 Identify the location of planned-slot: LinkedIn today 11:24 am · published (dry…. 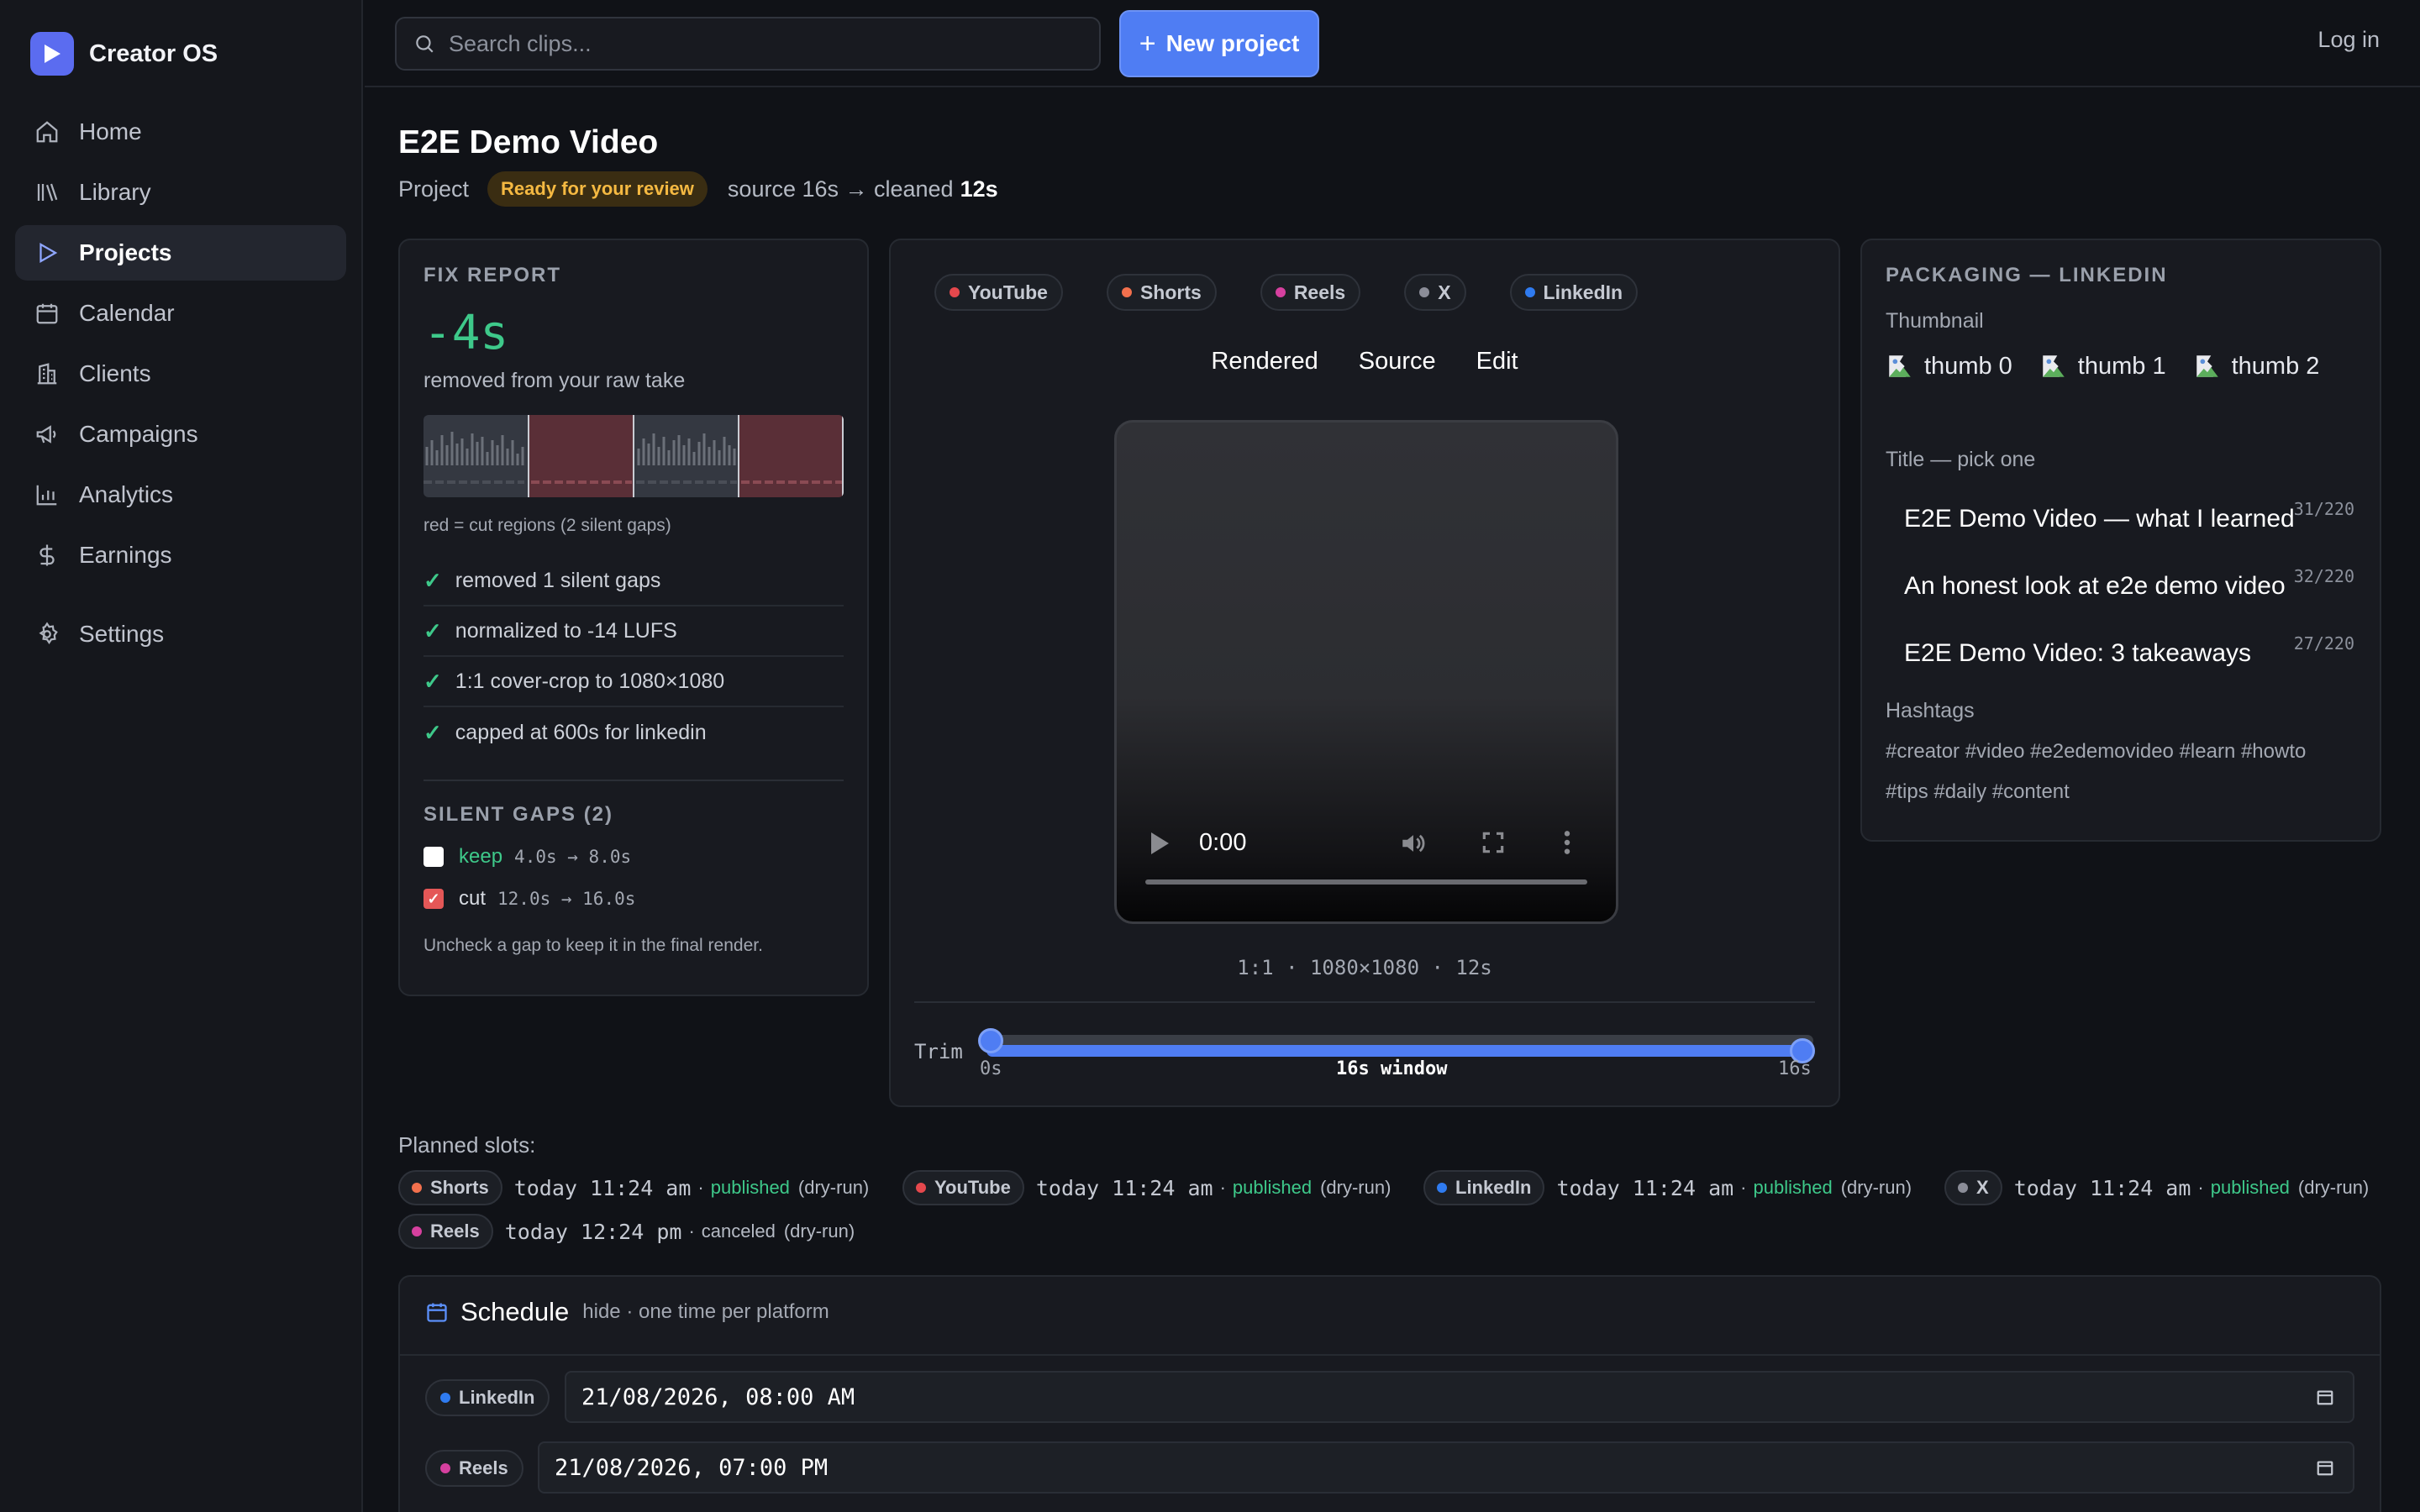
(1667, 1187).